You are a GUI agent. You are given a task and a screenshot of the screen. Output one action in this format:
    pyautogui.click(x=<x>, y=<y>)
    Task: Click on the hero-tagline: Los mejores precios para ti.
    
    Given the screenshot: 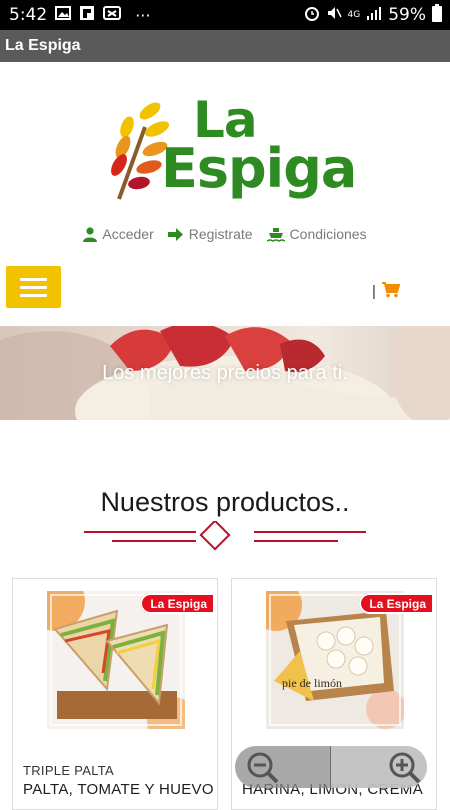 What is the action you would take?
    pyautogui.click(x=225, y=373)
    